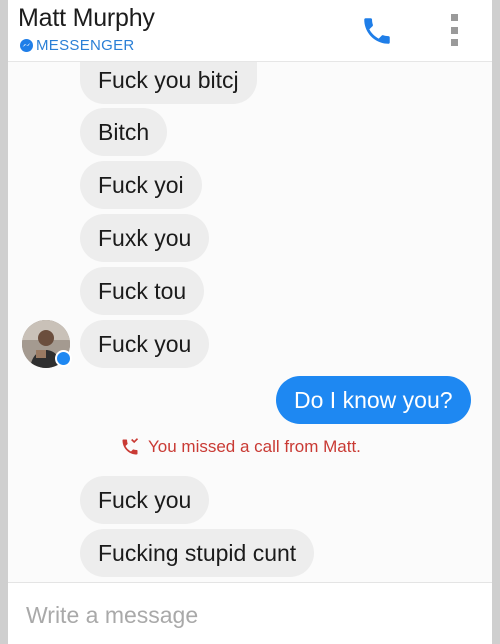 The image size is (500, 644). Describe the element at coordinates (197, 553) in the screenshot. I see `message-bubble-incoming: Fucking stupid cunt` at that location.